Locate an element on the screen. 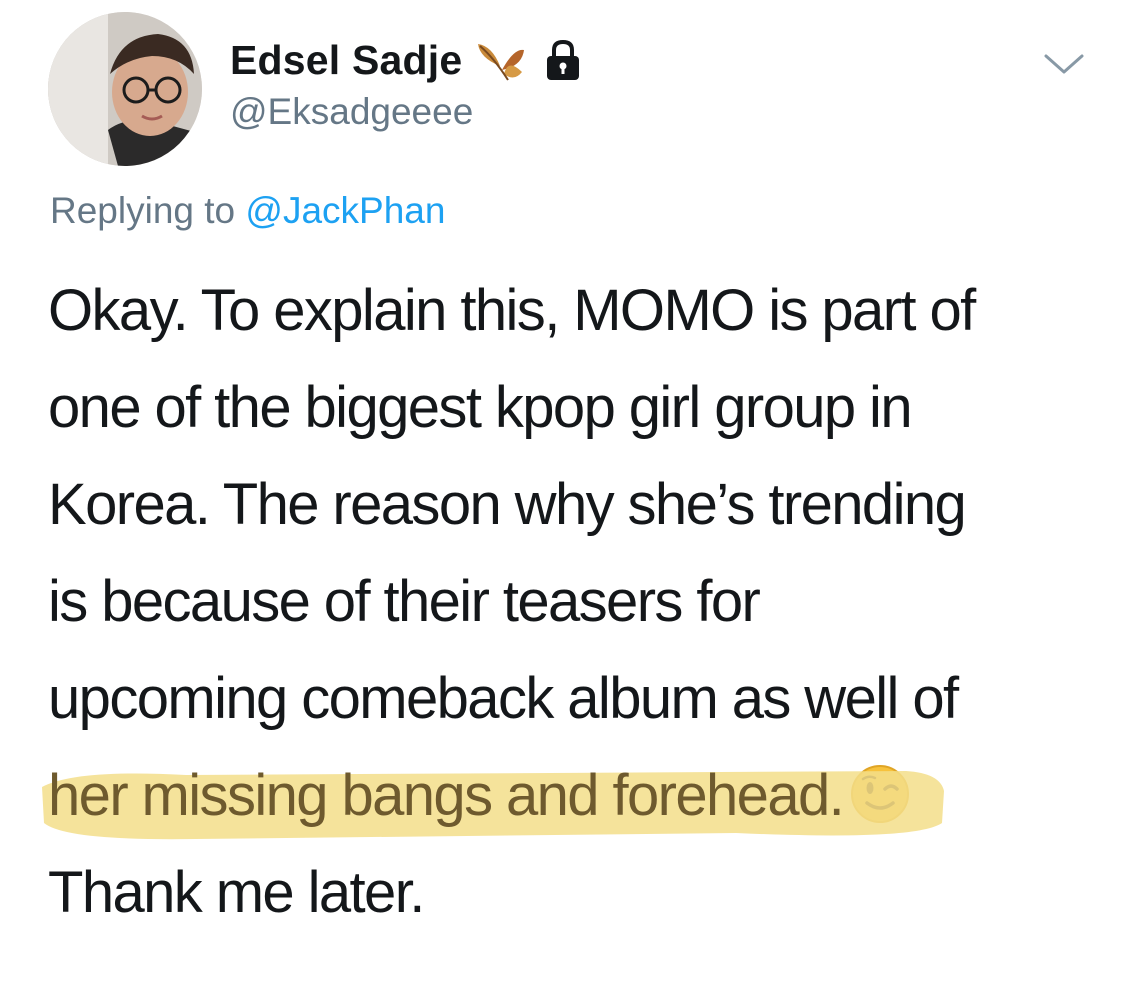 This screenshot has width=1125, height=992. lock-icon is located at coordinates (563, 60).